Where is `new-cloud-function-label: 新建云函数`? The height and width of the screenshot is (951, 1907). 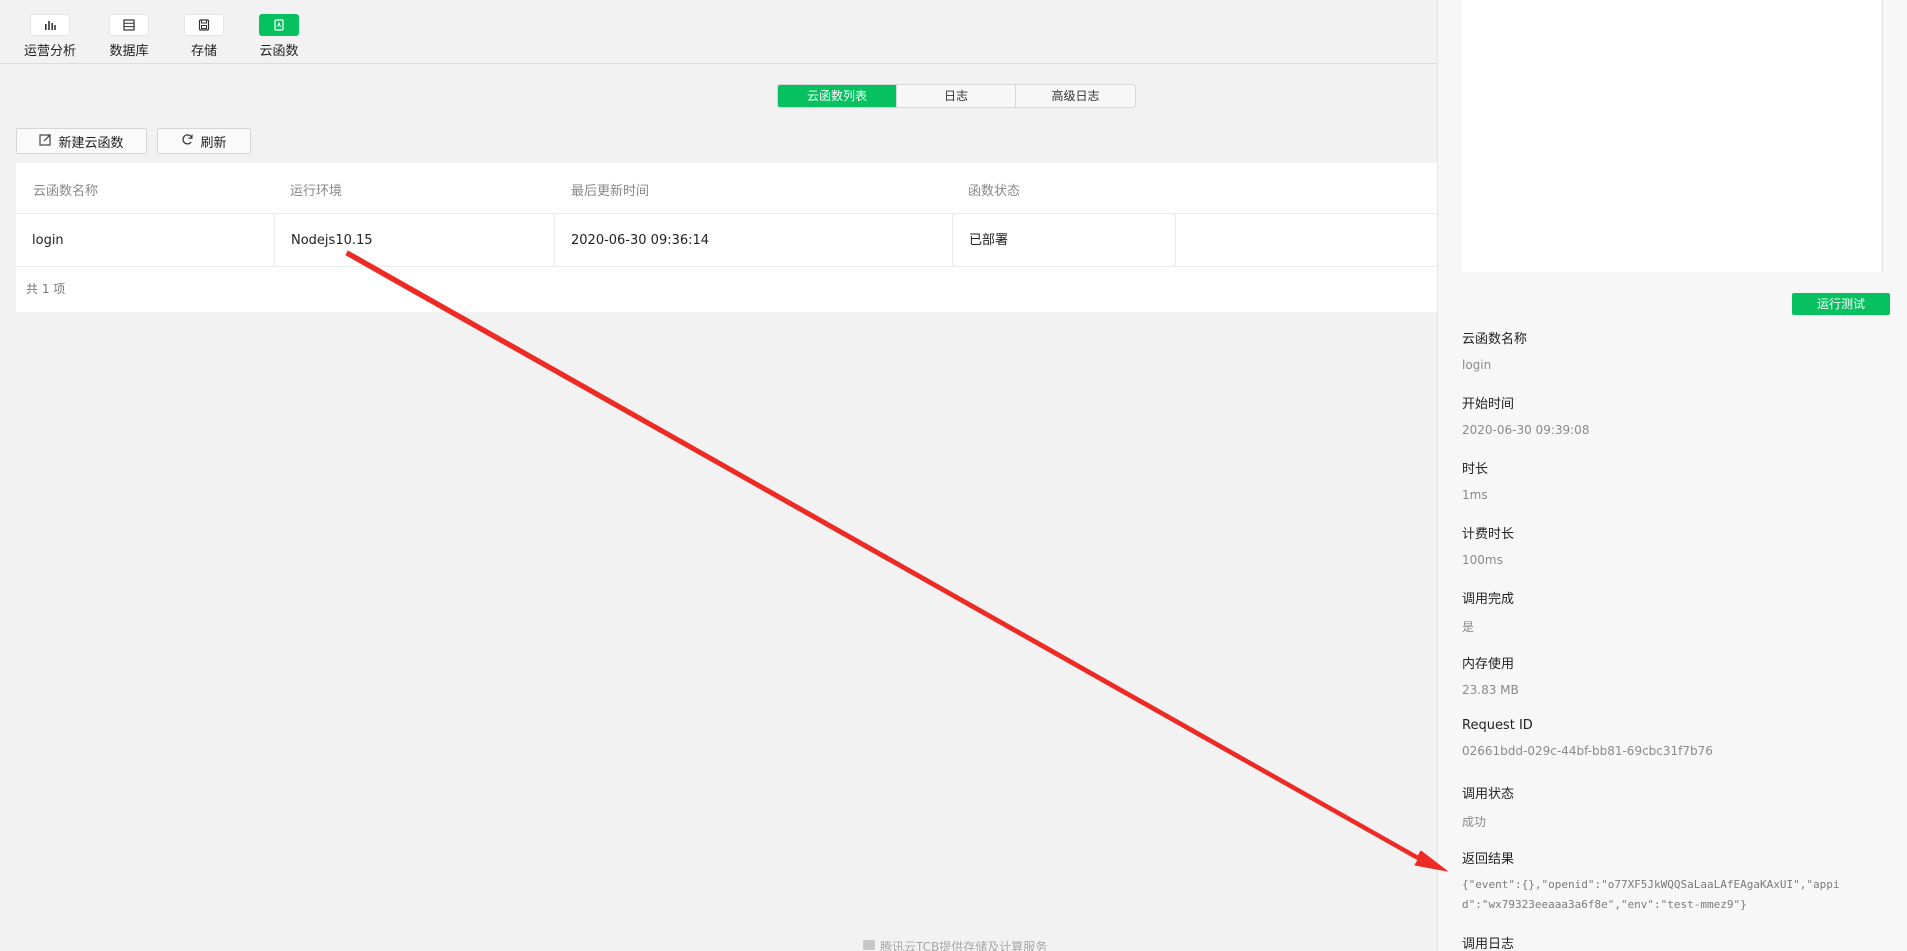 new-cloud-function-label: 新建云函数 is located at coordinates (91, 143).